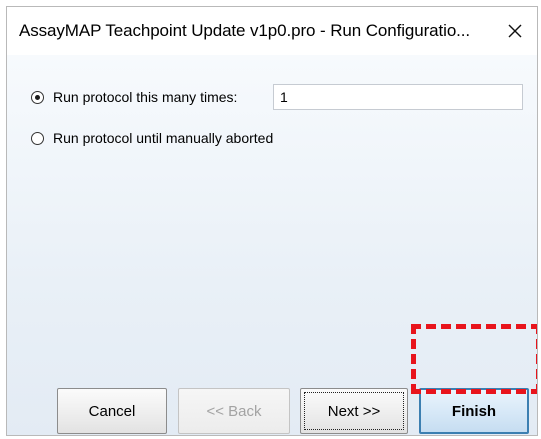  I want to click on run-times-label: Run protocol this many times:, so click(145, 97).